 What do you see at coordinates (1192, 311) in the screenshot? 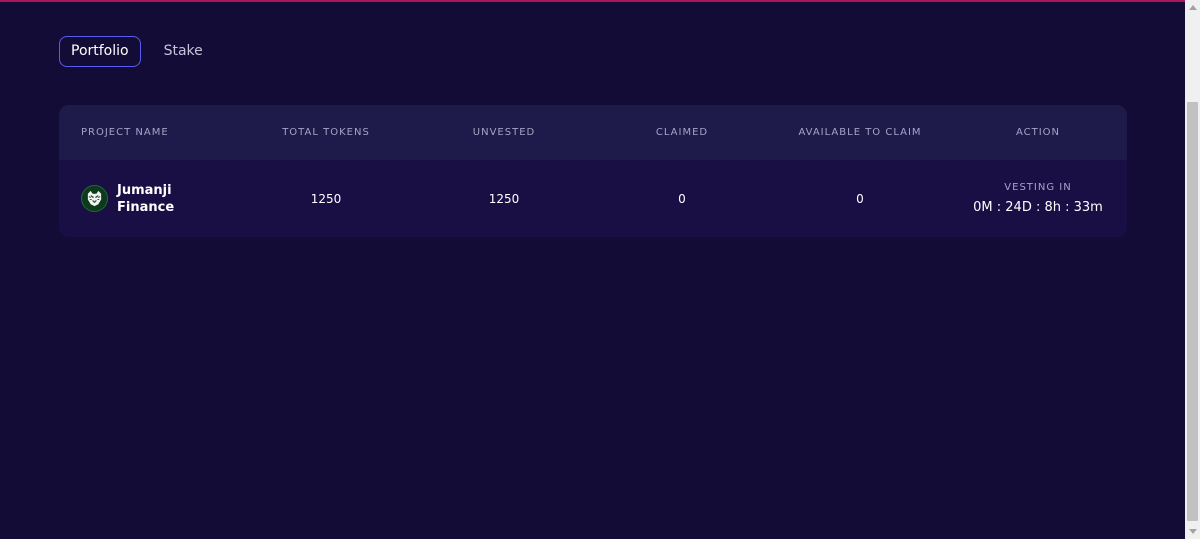
I see `scroll-thumb` at bounding box center [1192, 311].